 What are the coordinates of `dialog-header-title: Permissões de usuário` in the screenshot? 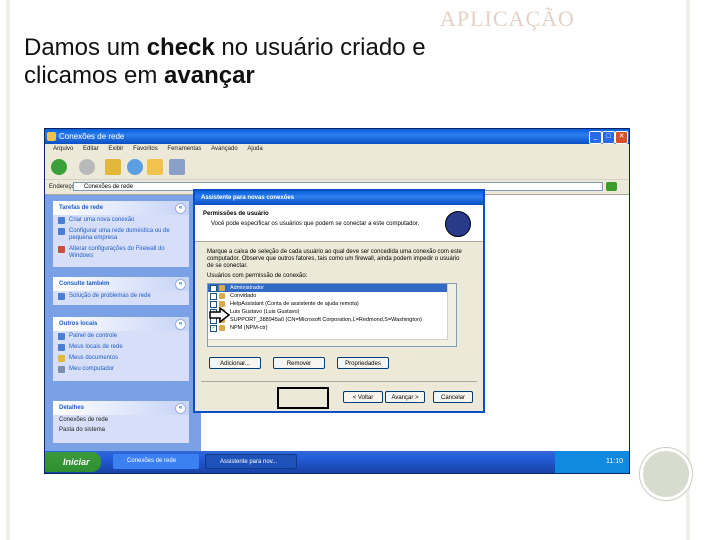 It's located at (236, 214).